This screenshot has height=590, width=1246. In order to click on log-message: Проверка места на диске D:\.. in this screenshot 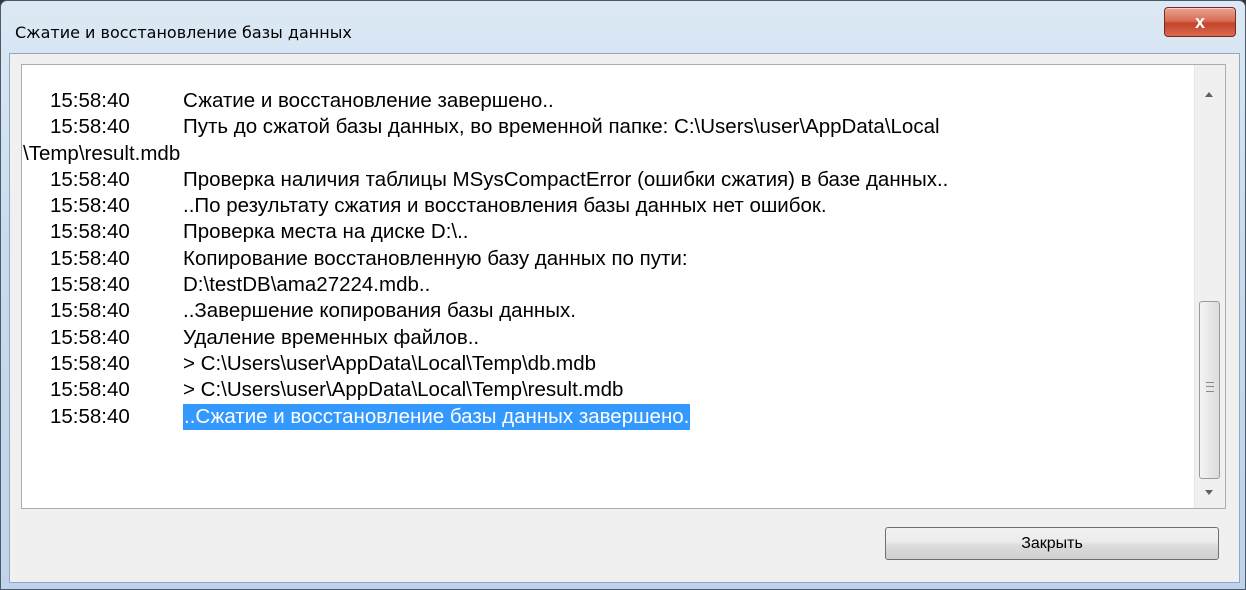, I will do `click(326, 232)`.